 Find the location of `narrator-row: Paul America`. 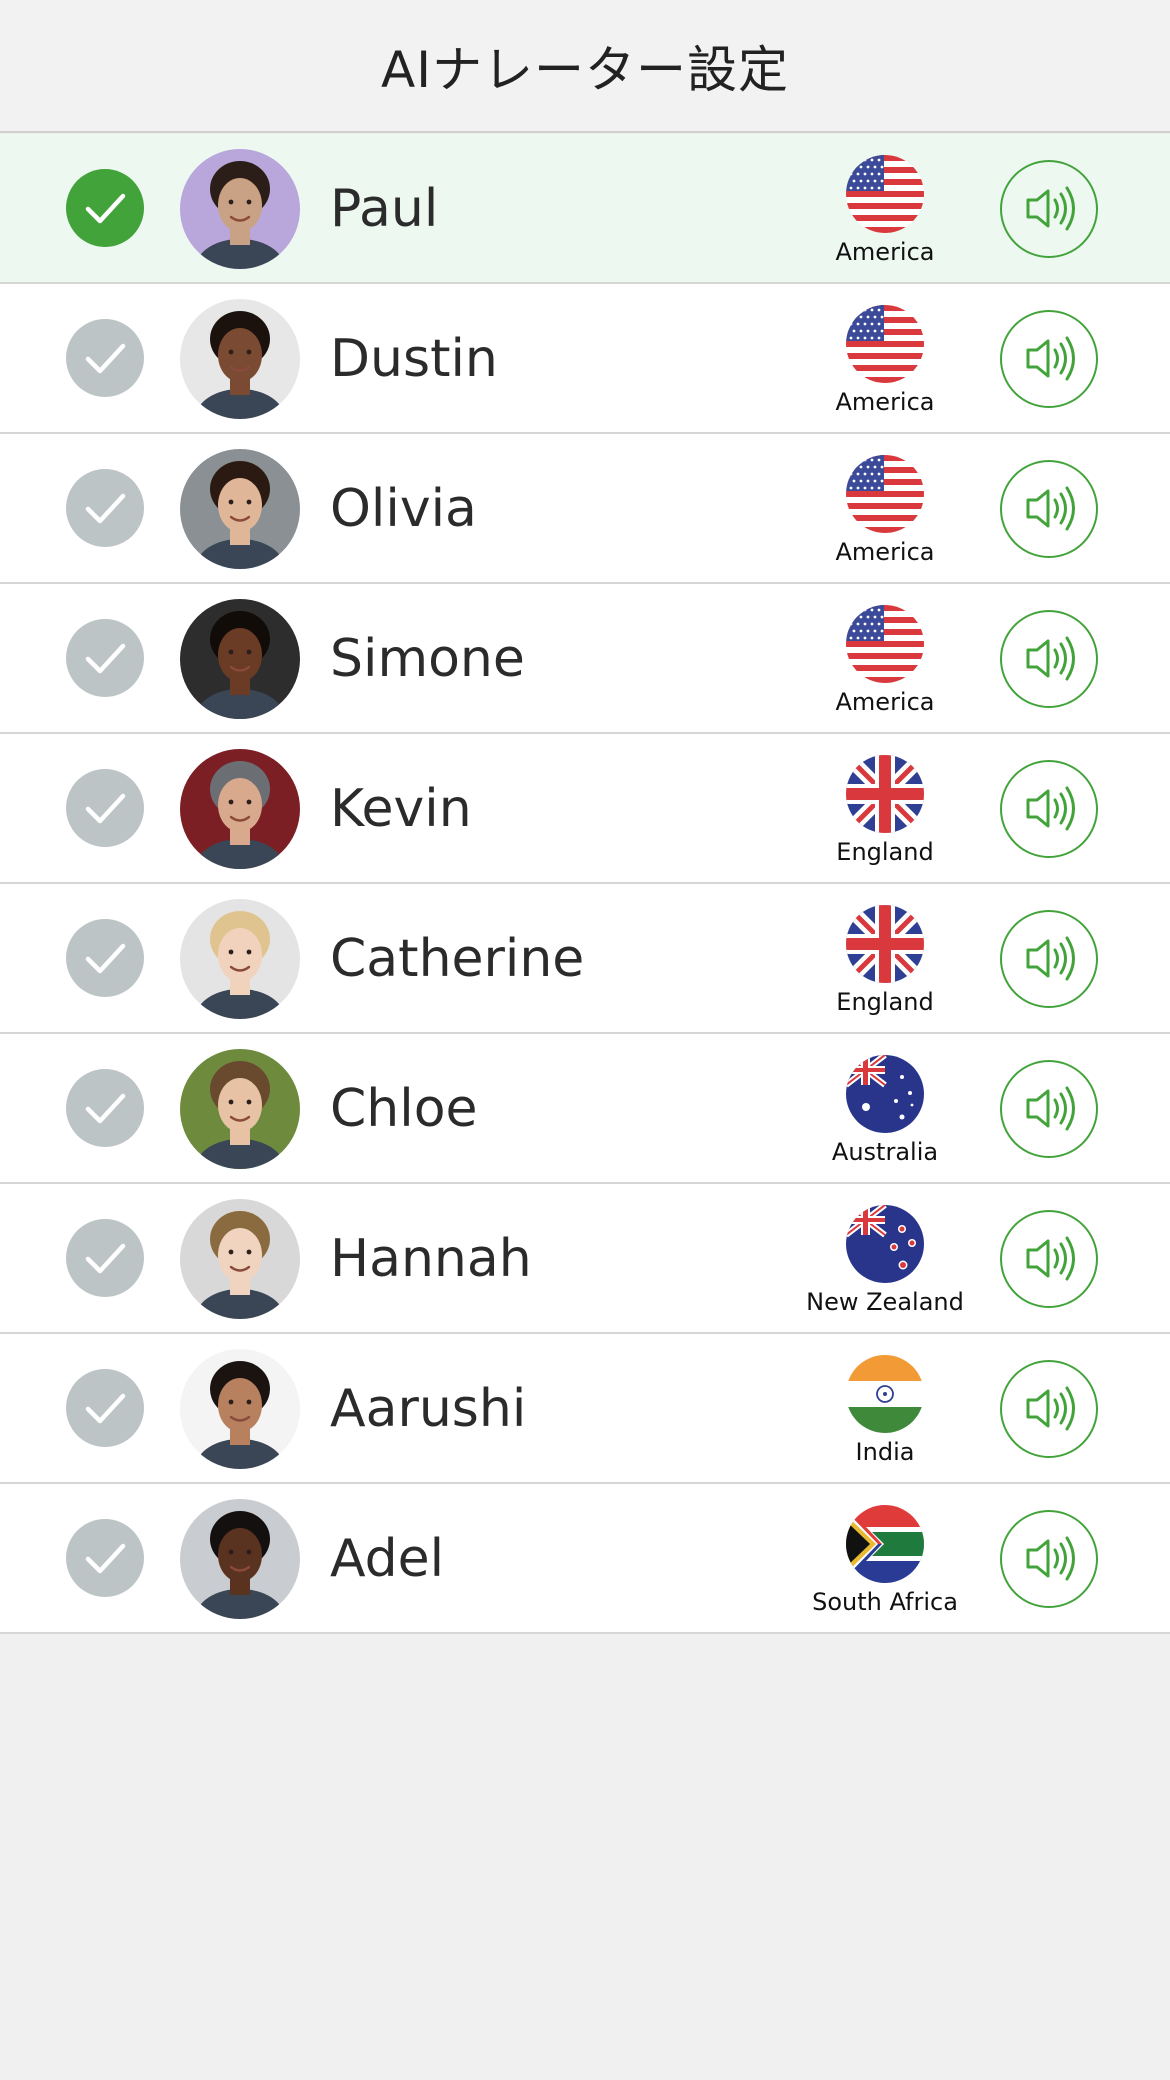

narrator-row: Paul America is located at coordinates (585, 209).